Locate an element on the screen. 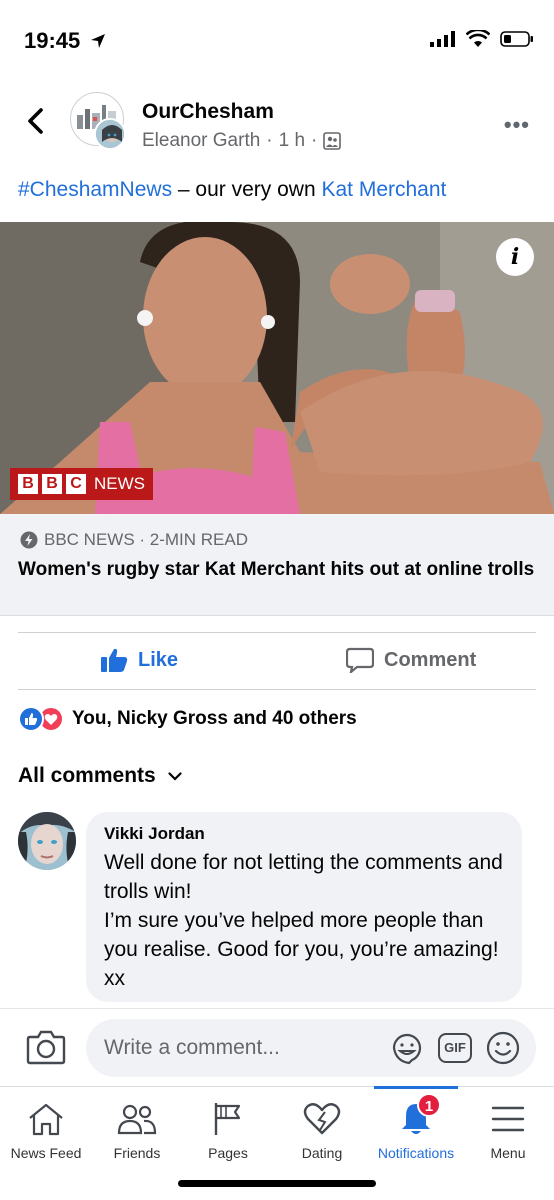 Image resolution: width=554 pixels, height=1200 pixels. page-name: OurChesham is located at coordinates (208, 112).